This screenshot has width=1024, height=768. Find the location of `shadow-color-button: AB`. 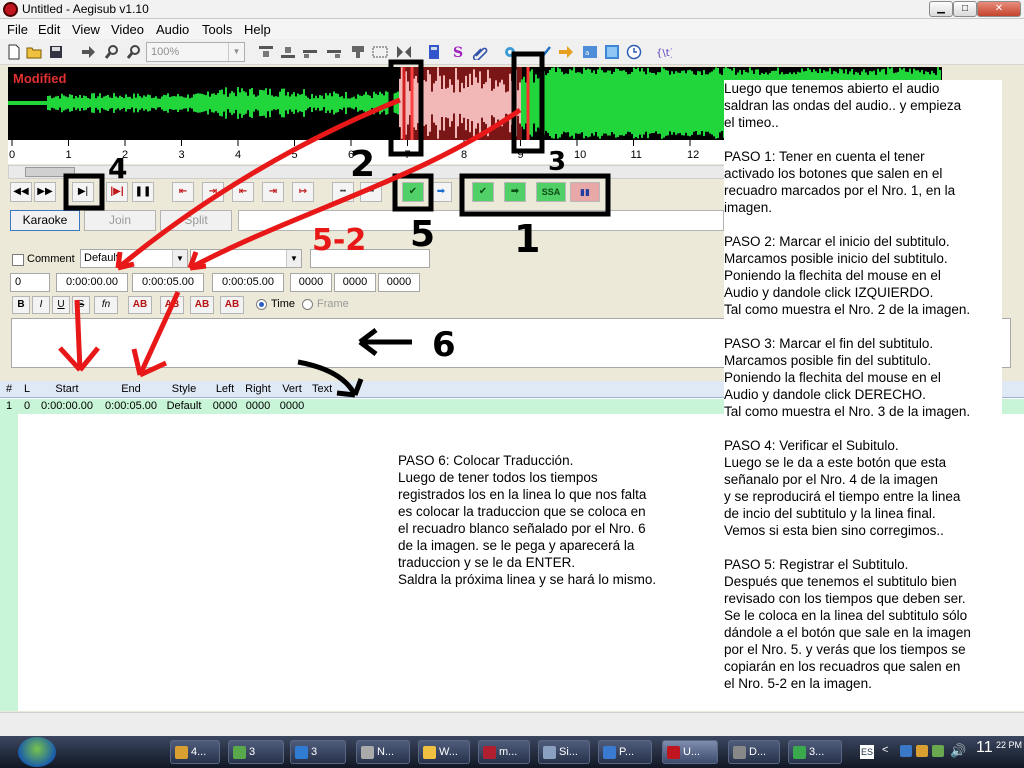

shadow-color-button: AB is located at coordinates (232, 305).